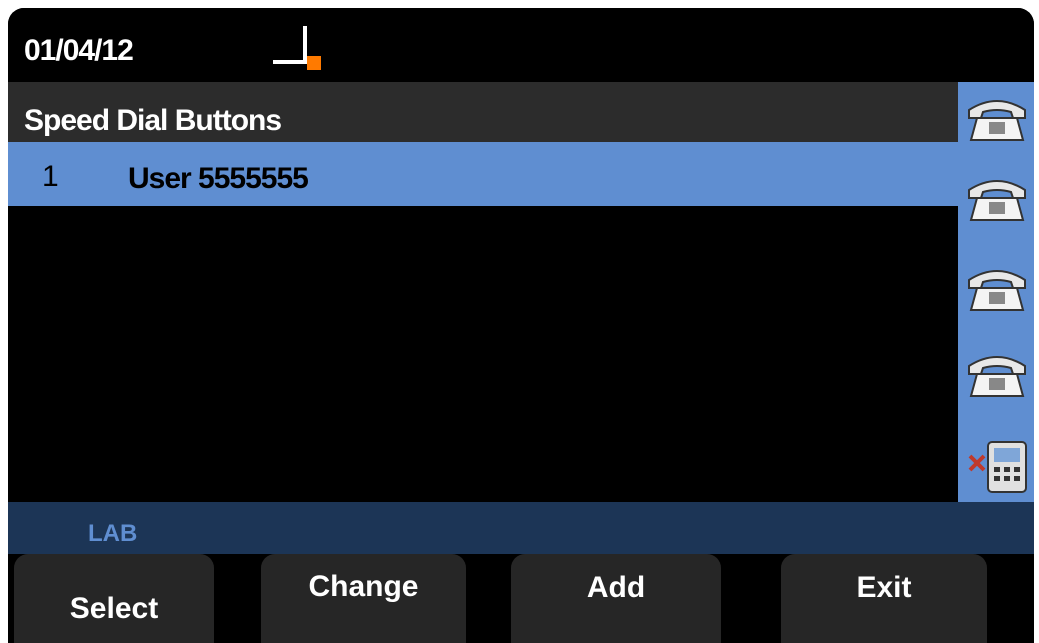  I want to click on select-label: Select, so click(114, 608).